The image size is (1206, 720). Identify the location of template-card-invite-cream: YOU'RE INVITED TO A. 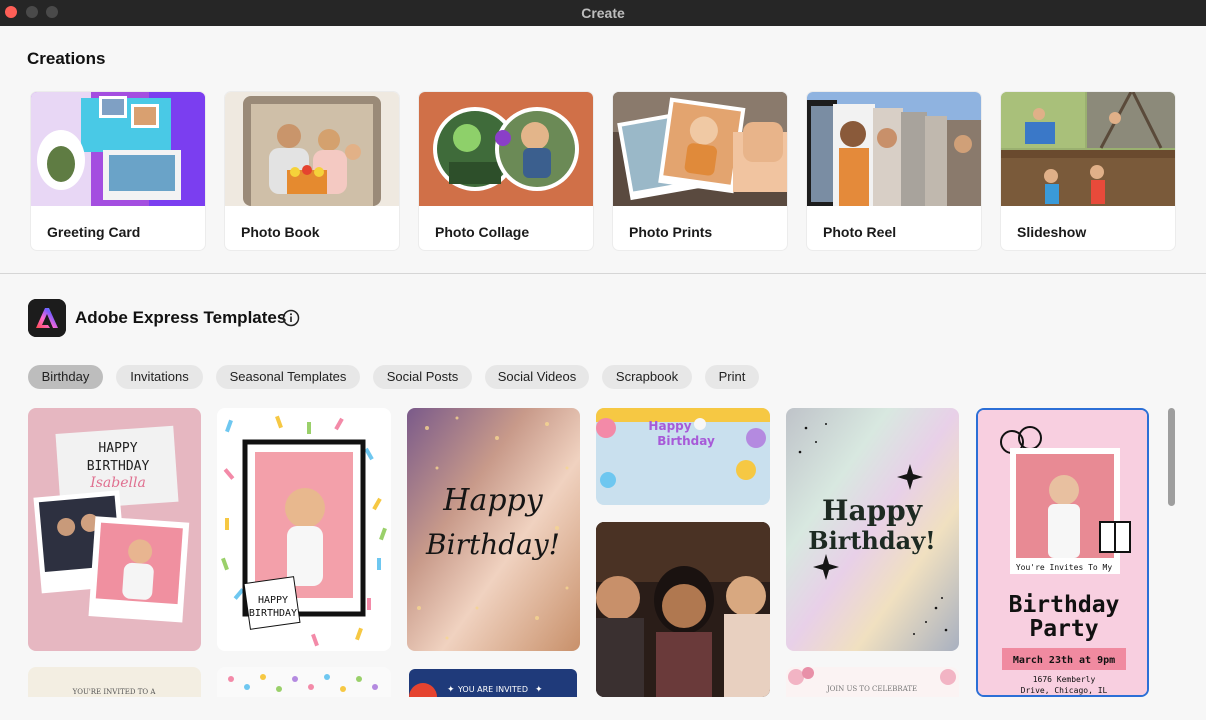
(114, 682).